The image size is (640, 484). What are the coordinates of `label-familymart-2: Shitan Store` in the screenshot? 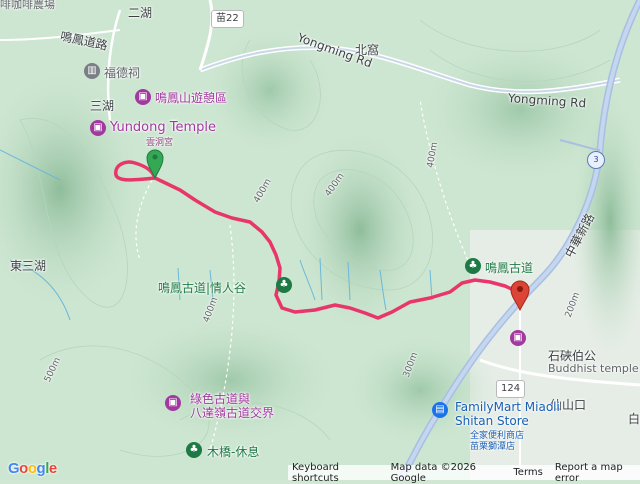 It's located at (492, 421).